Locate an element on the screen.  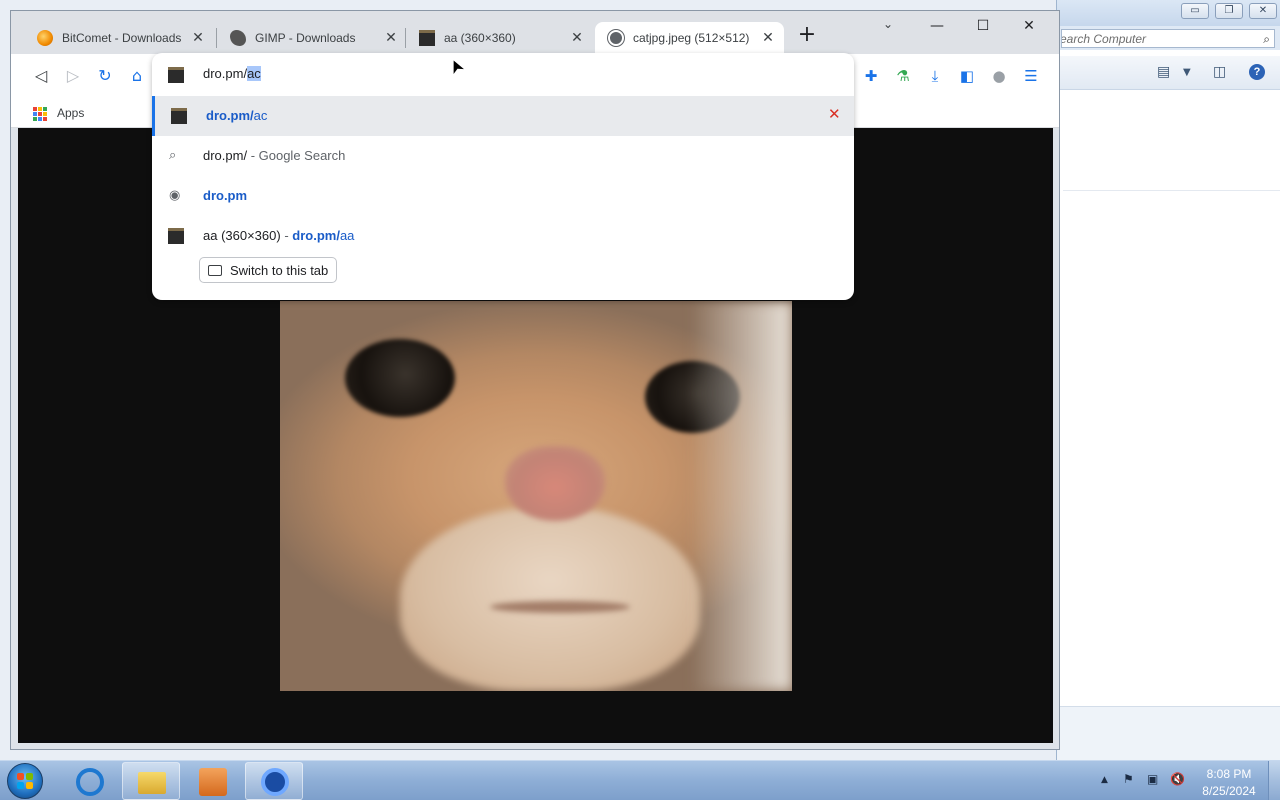
search-icon: ⌕ is located at coordinates (1266, 39).